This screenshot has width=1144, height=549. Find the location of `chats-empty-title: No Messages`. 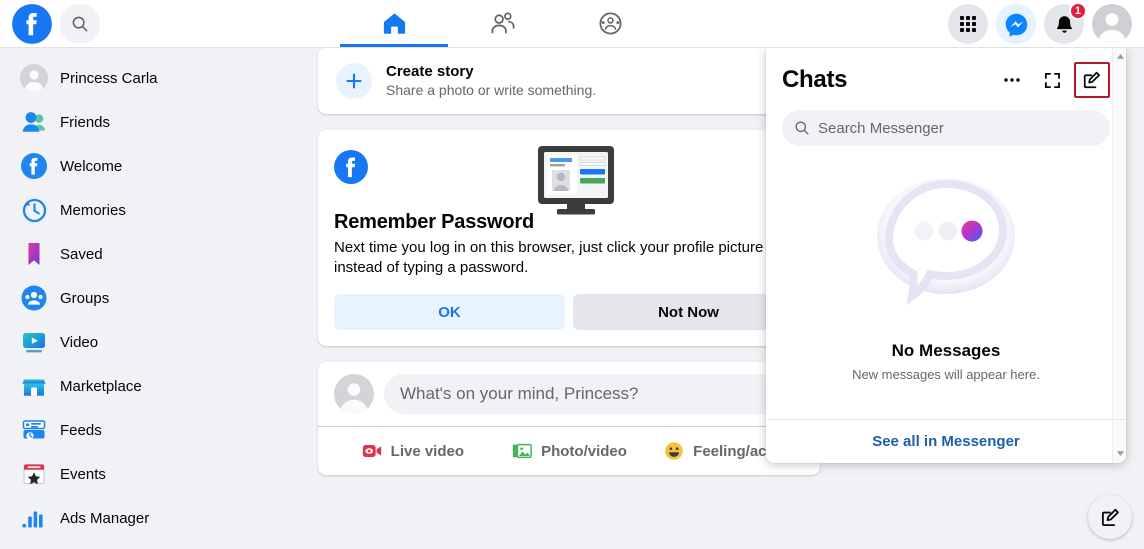

chats-empty-title: No Messages is located at coordinates (946, 350).